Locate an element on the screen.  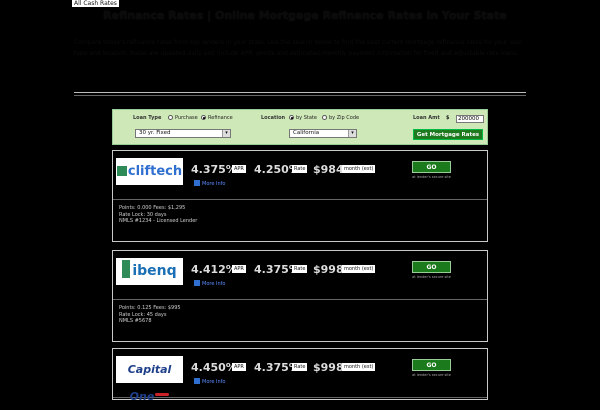
loan-amount-input: 200000 is located at coordinates (470, 119).